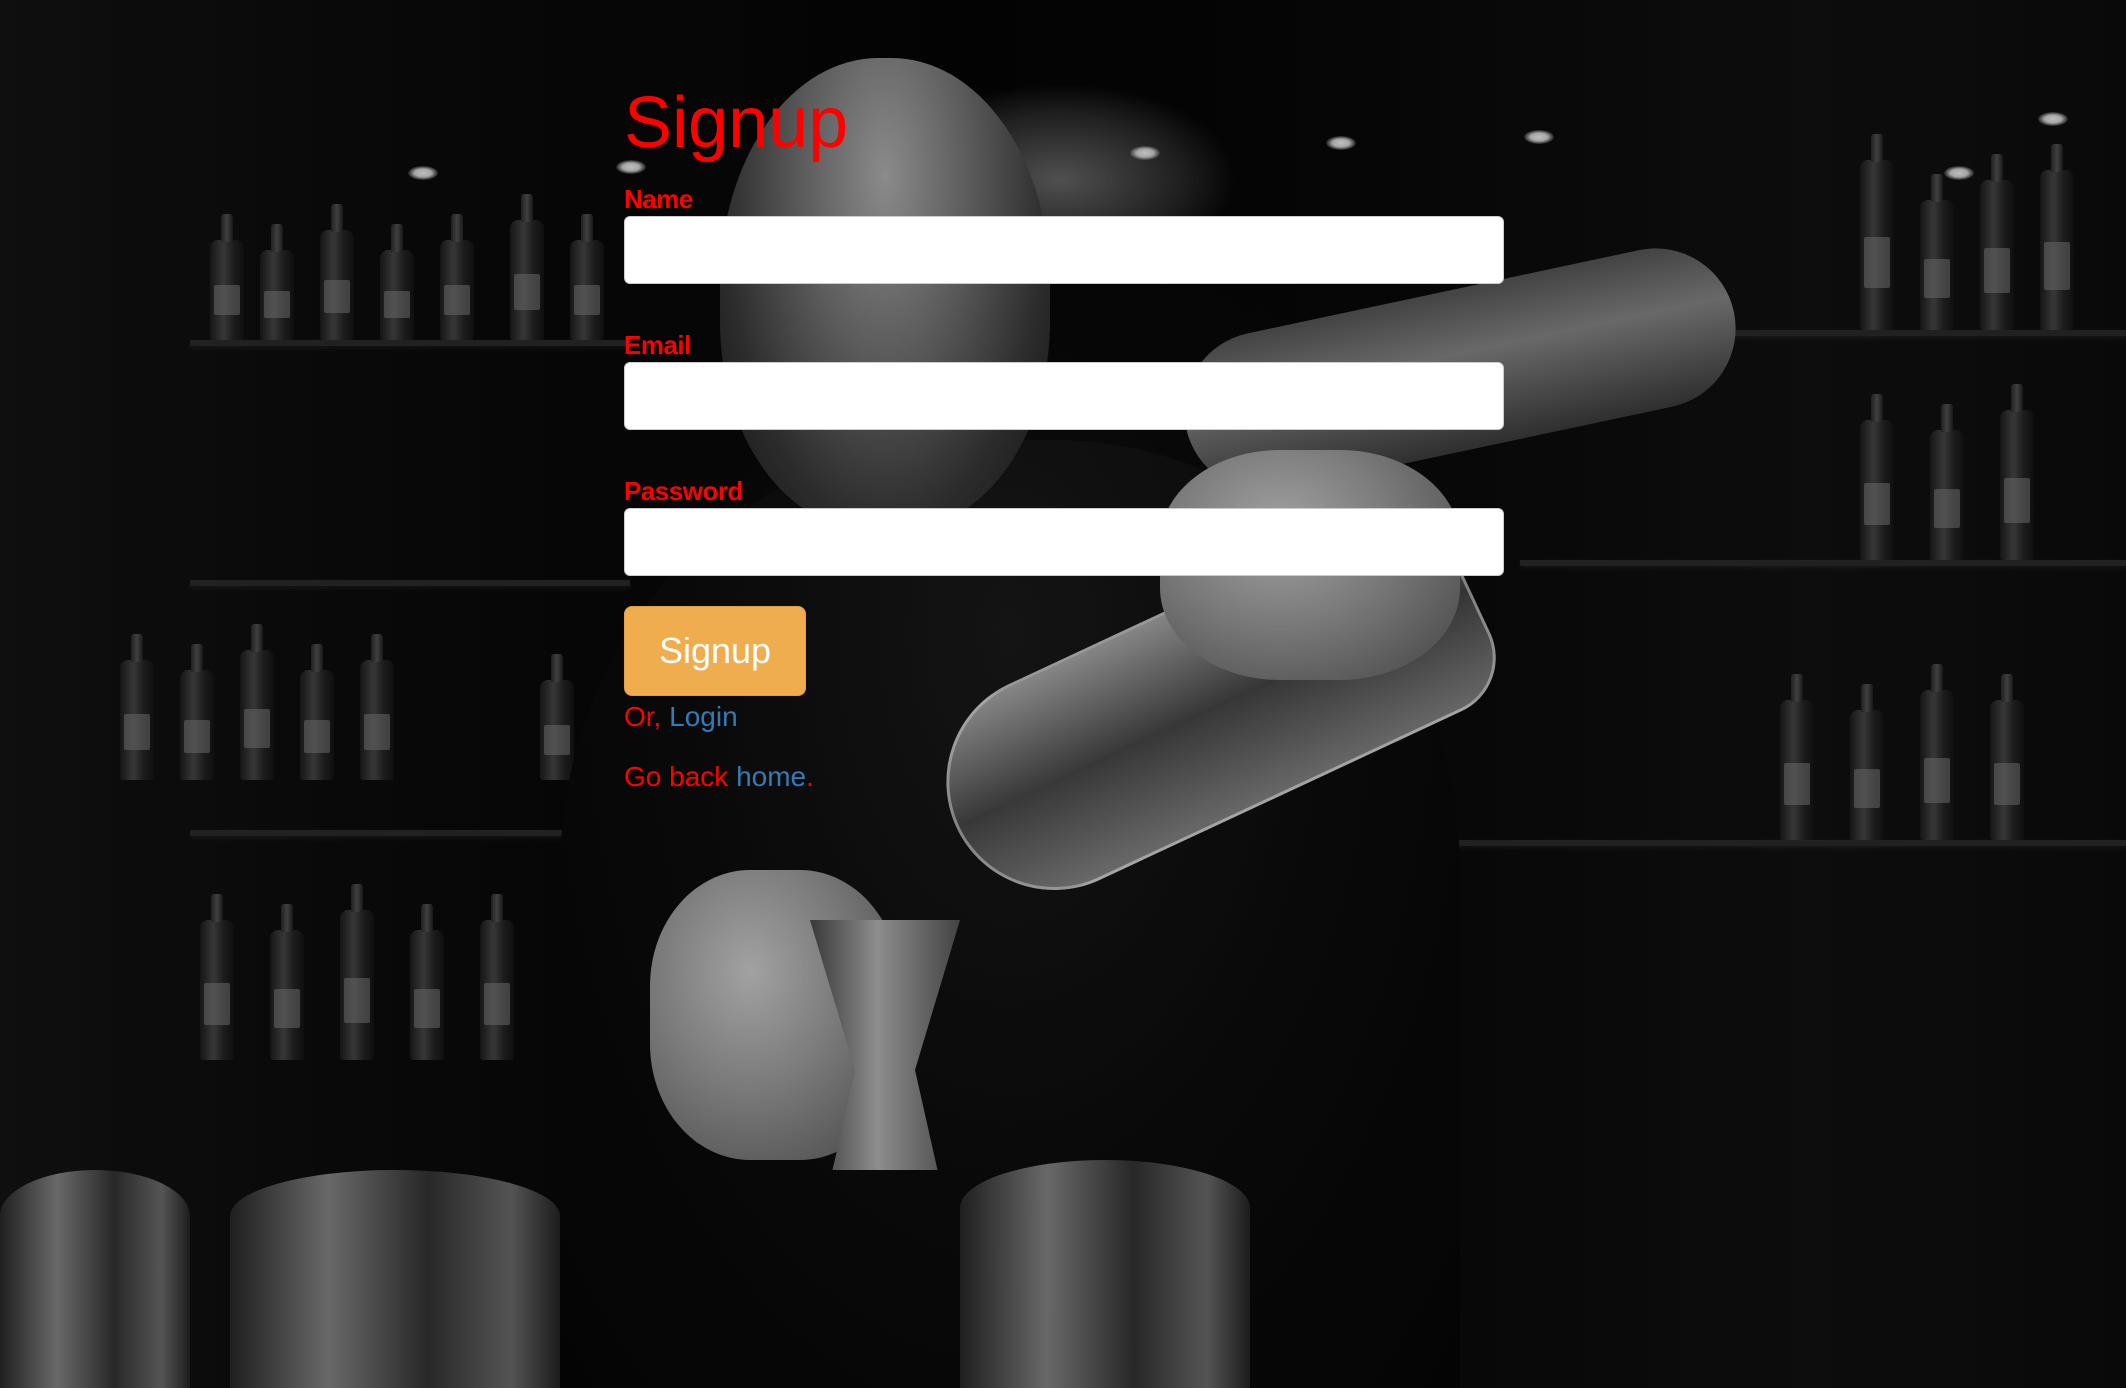  I want to click on signup-button: Signup, so click(715, 651).